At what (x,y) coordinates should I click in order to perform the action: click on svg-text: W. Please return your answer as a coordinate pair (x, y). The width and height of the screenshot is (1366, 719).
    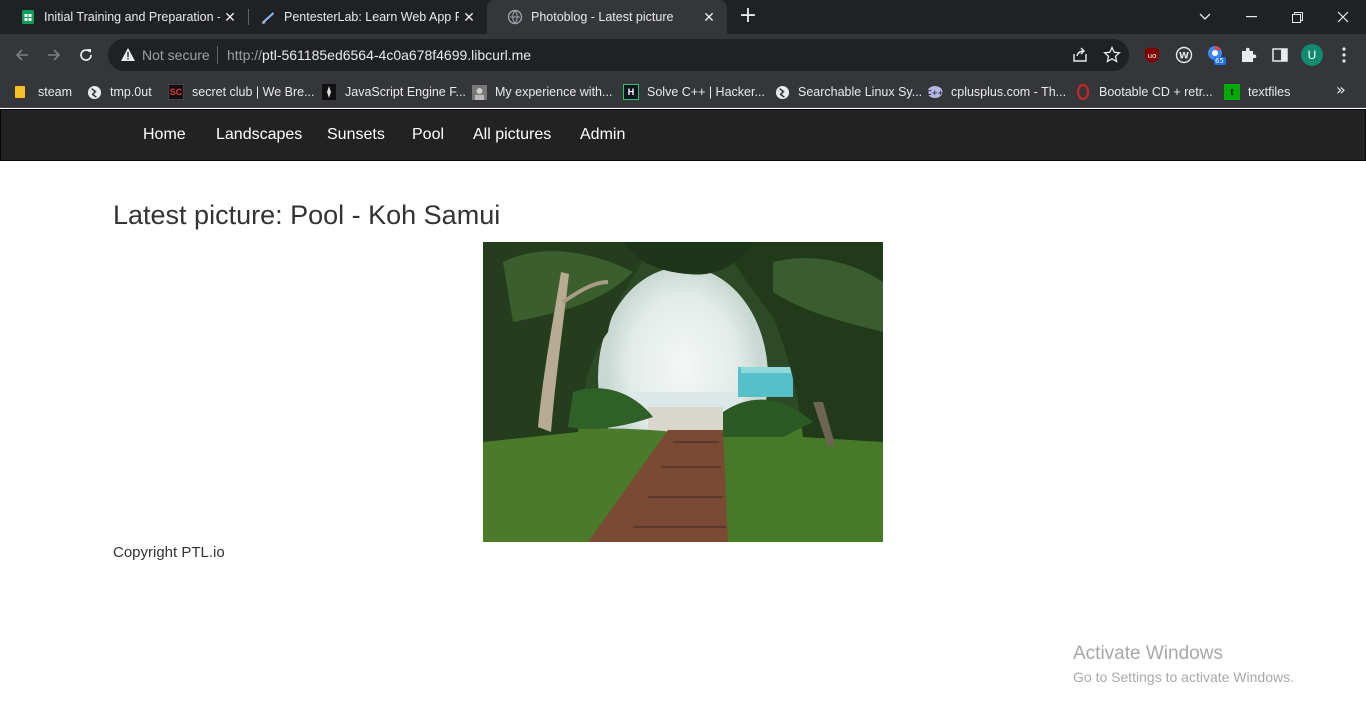
    Looking at the image, I should click on (1184, 57).